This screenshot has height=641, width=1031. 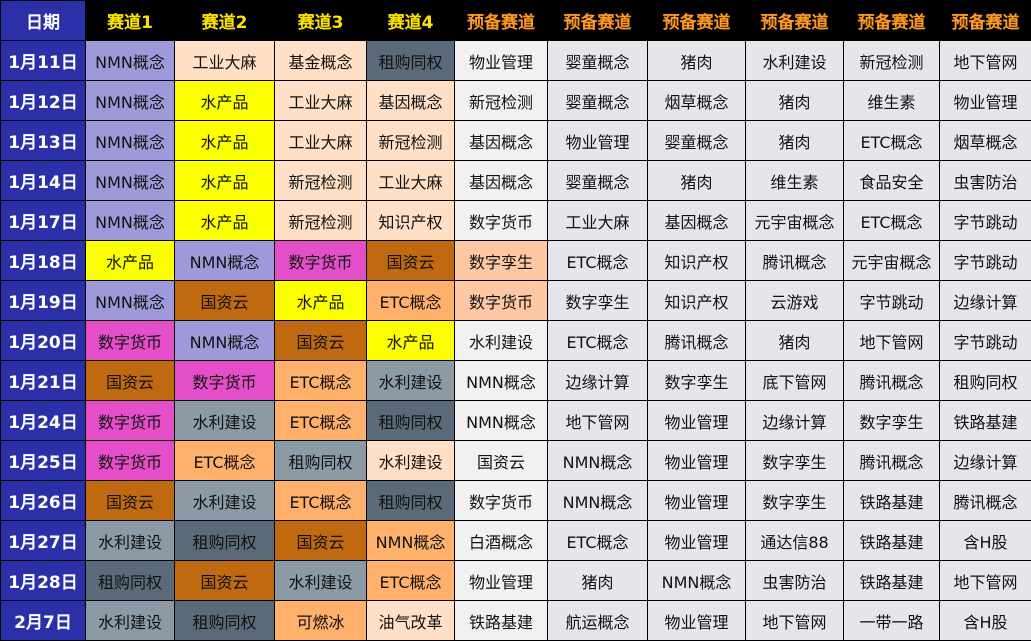 I want to click on lane-3-cell: 工业大麻, so click(x=320, y=100).